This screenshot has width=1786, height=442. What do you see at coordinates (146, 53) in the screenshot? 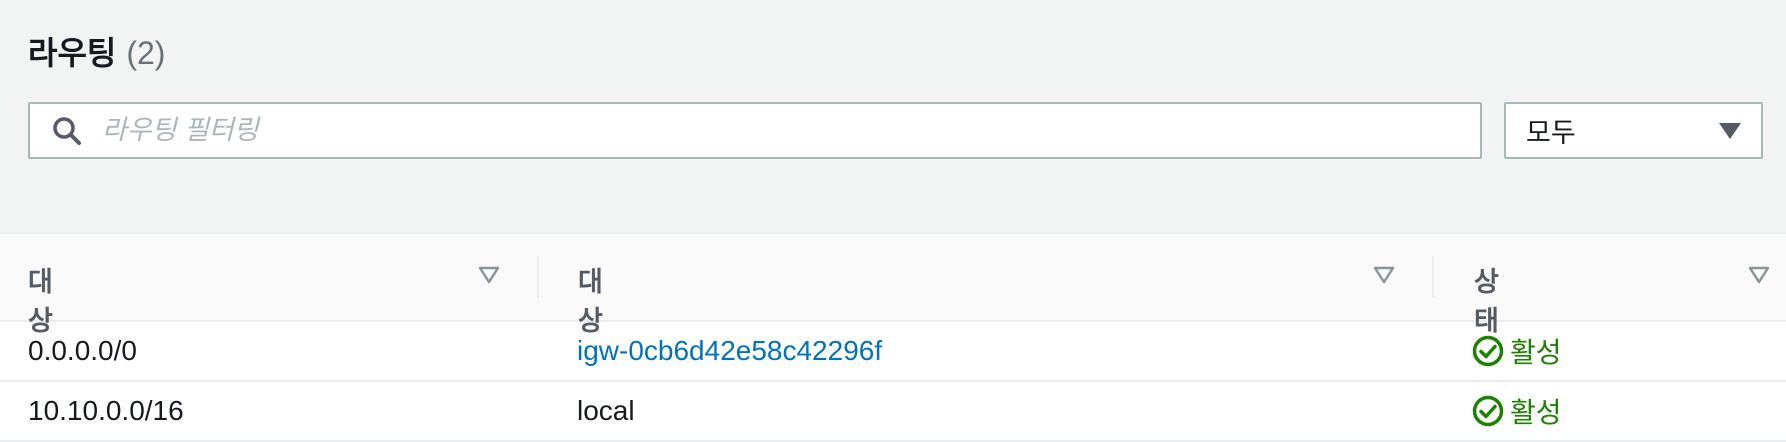
I see `route-count: (2)` at bounding box center [146, 53].